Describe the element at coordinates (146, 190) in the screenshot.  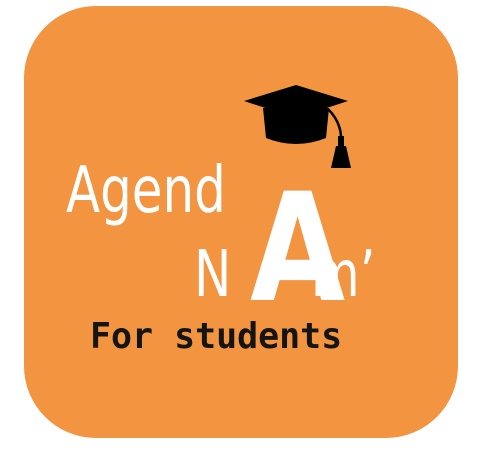
I see `logo-word-agend: Agend` at that location.